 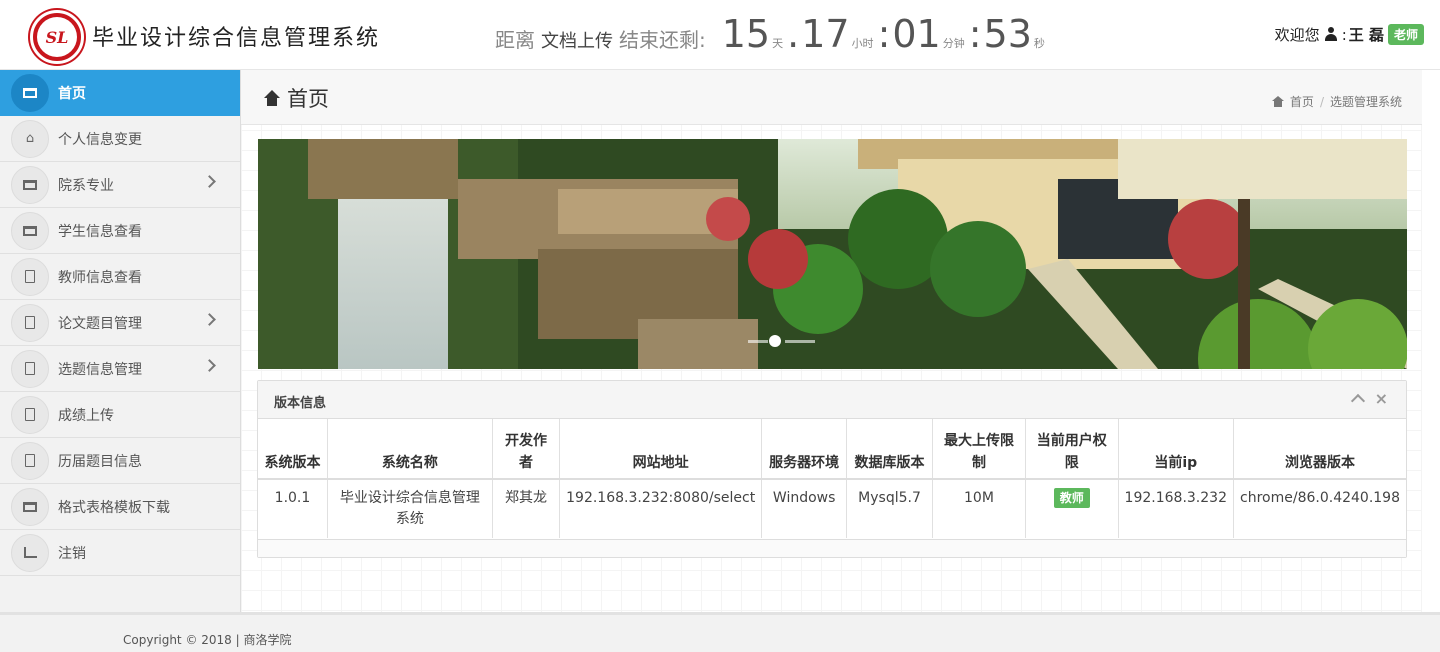 I want to click on sidebar-item-logout: 注销, so click(x=120, y=553).